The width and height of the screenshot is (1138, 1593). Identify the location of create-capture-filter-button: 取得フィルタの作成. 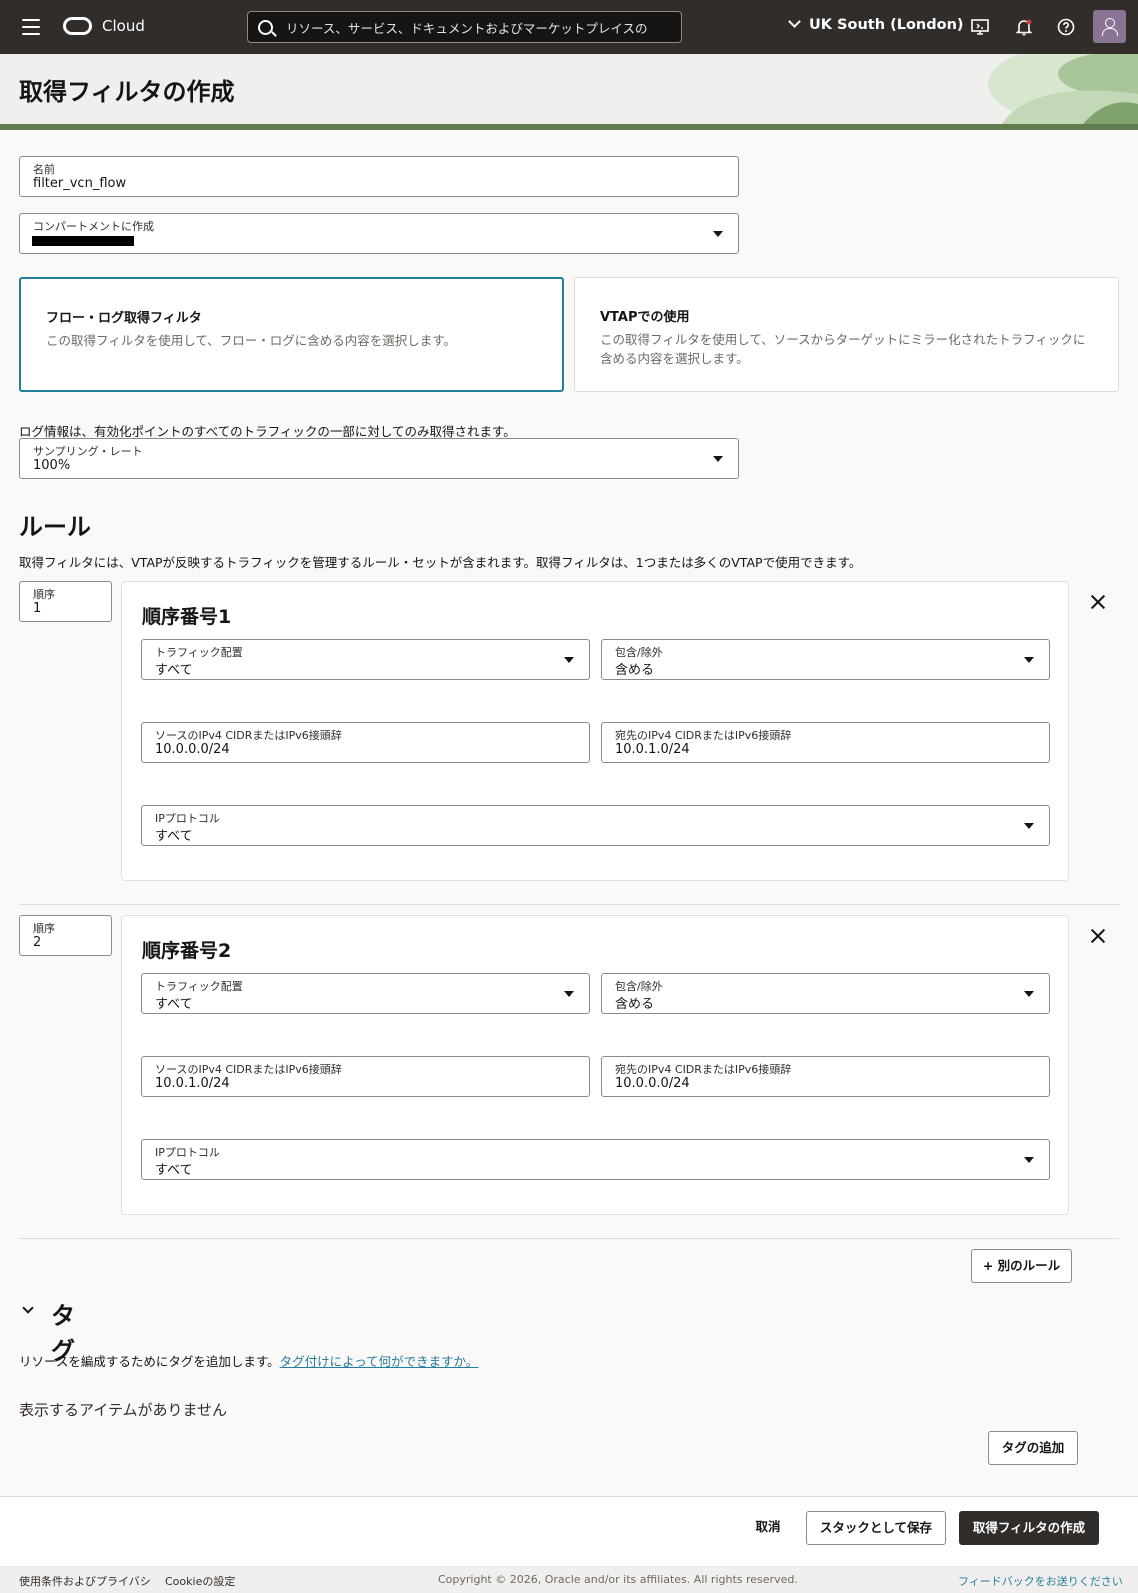
(1029, 1528).